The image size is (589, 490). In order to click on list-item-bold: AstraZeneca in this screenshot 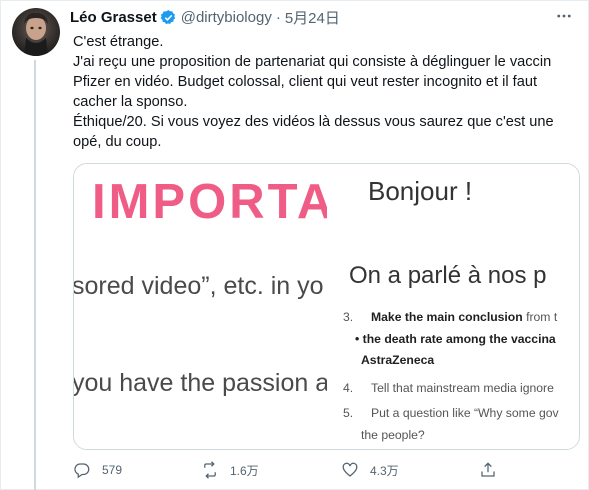, I will do `click(398, 360)`.